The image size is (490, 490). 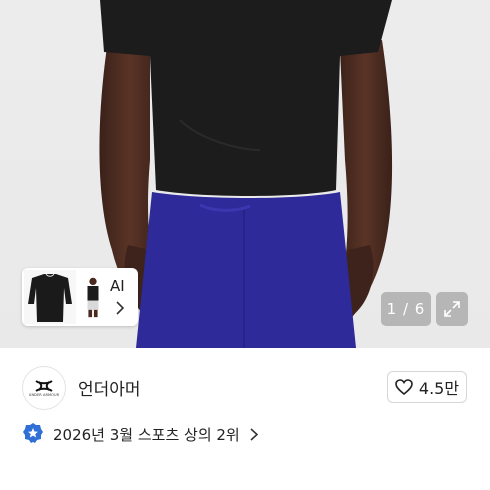 I want to click on ai-recommendation-card: AI, so click(x=80, y=297).